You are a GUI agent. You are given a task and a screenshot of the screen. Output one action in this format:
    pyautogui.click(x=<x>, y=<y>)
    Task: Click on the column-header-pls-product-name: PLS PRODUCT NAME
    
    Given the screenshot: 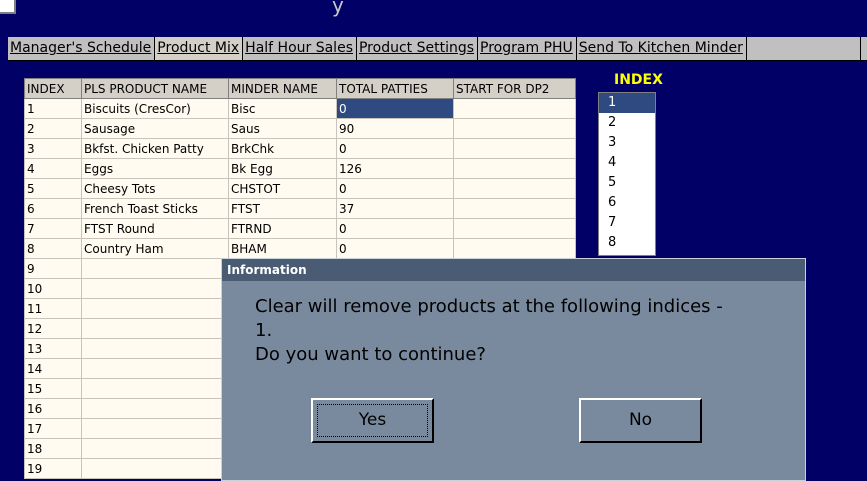 What is the action you would take?
    pyautogui.click(x=155, y=88)
    